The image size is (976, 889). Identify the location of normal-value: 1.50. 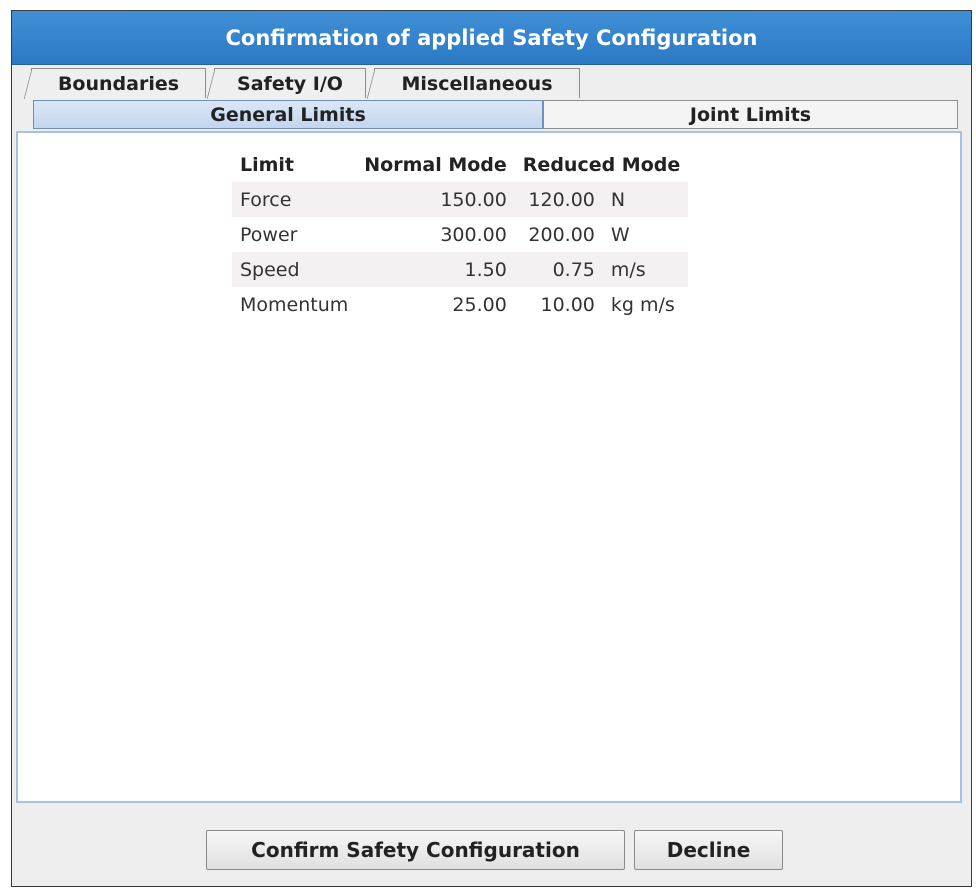
(435, 269).